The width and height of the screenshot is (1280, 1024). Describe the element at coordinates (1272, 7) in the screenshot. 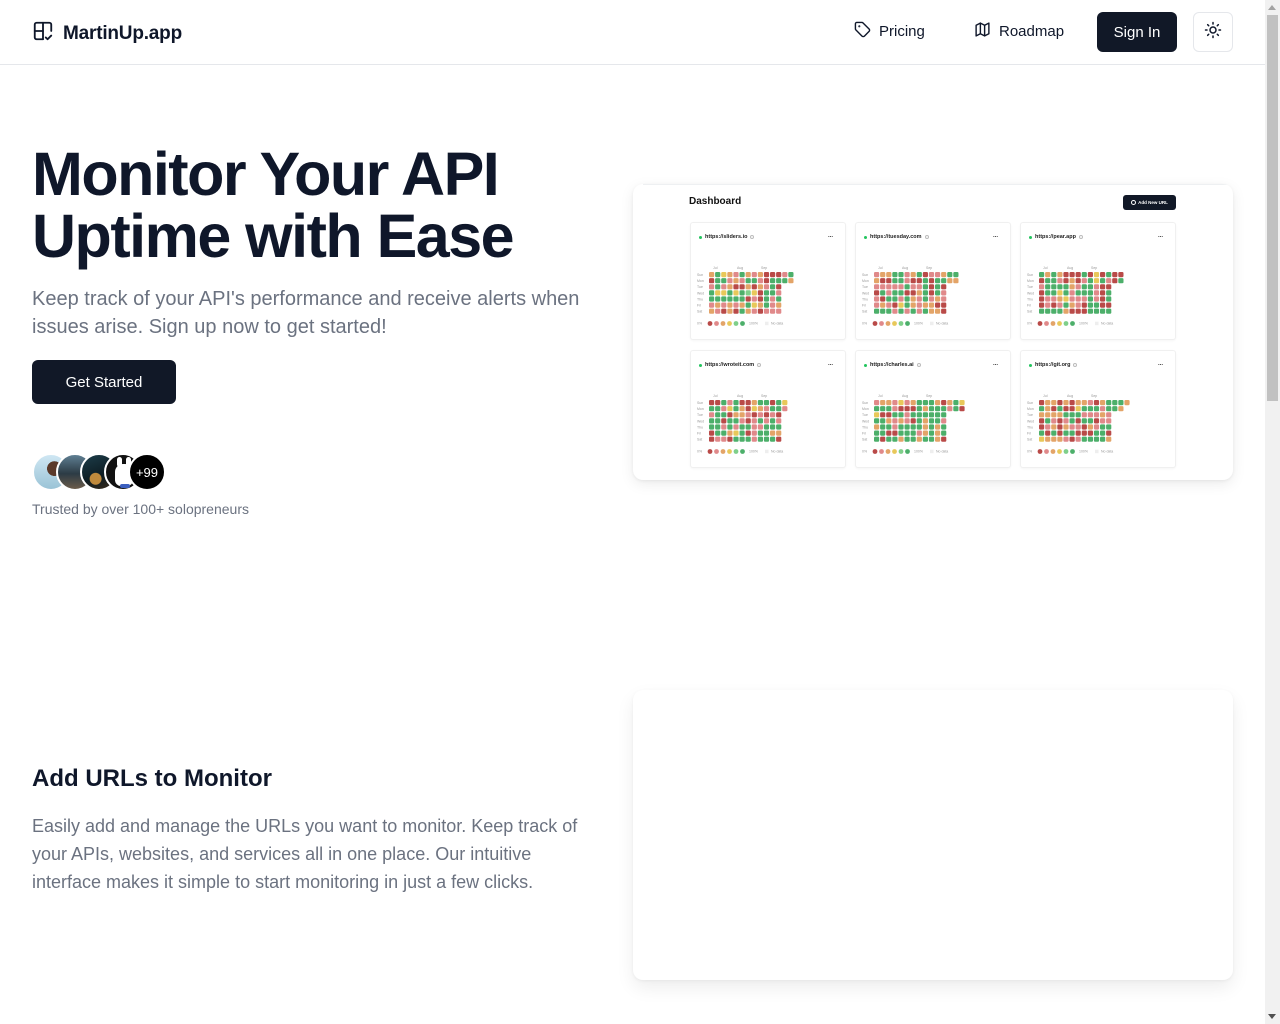

I see `scroll-up-arrow-icon` at that location.